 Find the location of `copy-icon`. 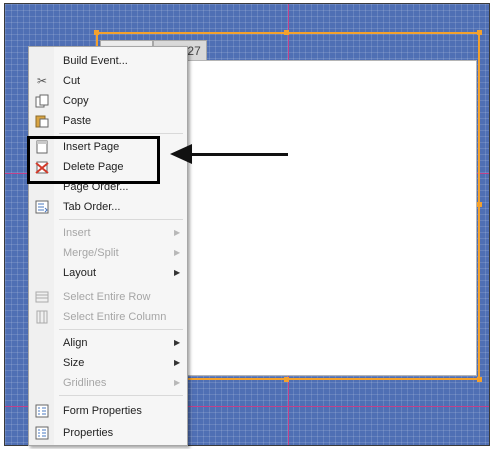

copy-icon is located at coordinates (42, 101).